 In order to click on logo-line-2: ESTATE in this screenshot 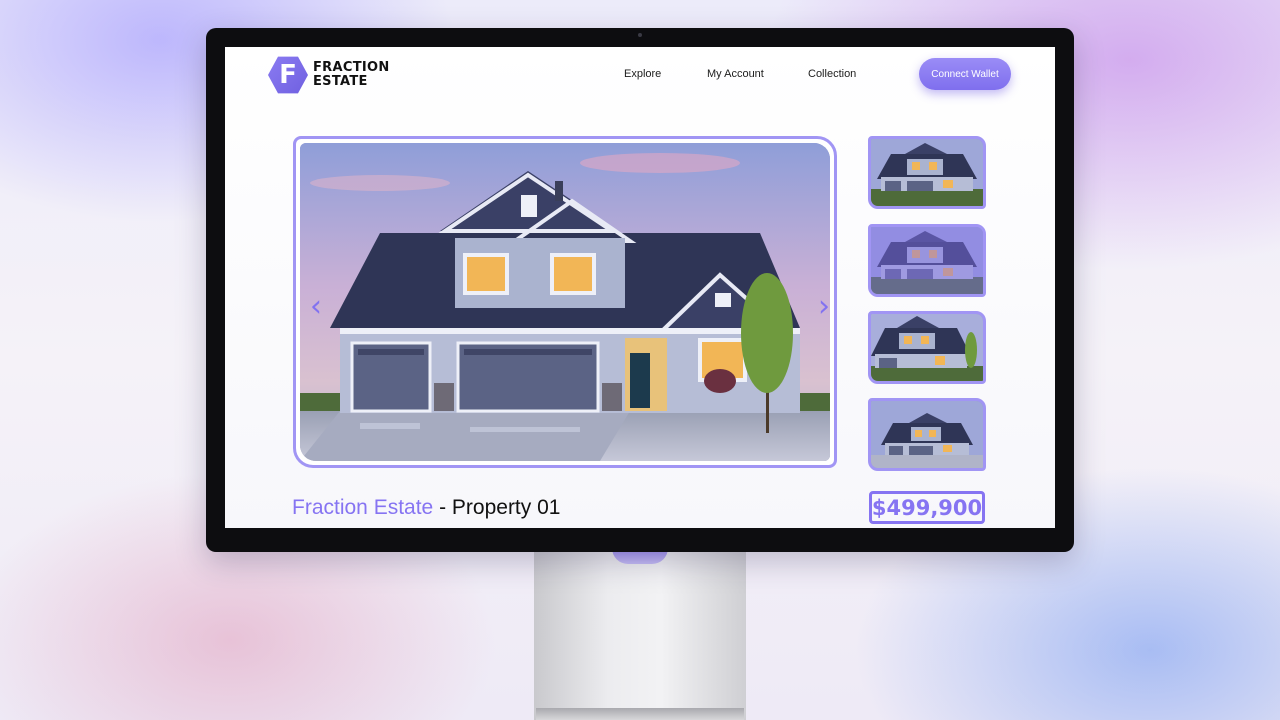, I will do `click(340, 81)`.